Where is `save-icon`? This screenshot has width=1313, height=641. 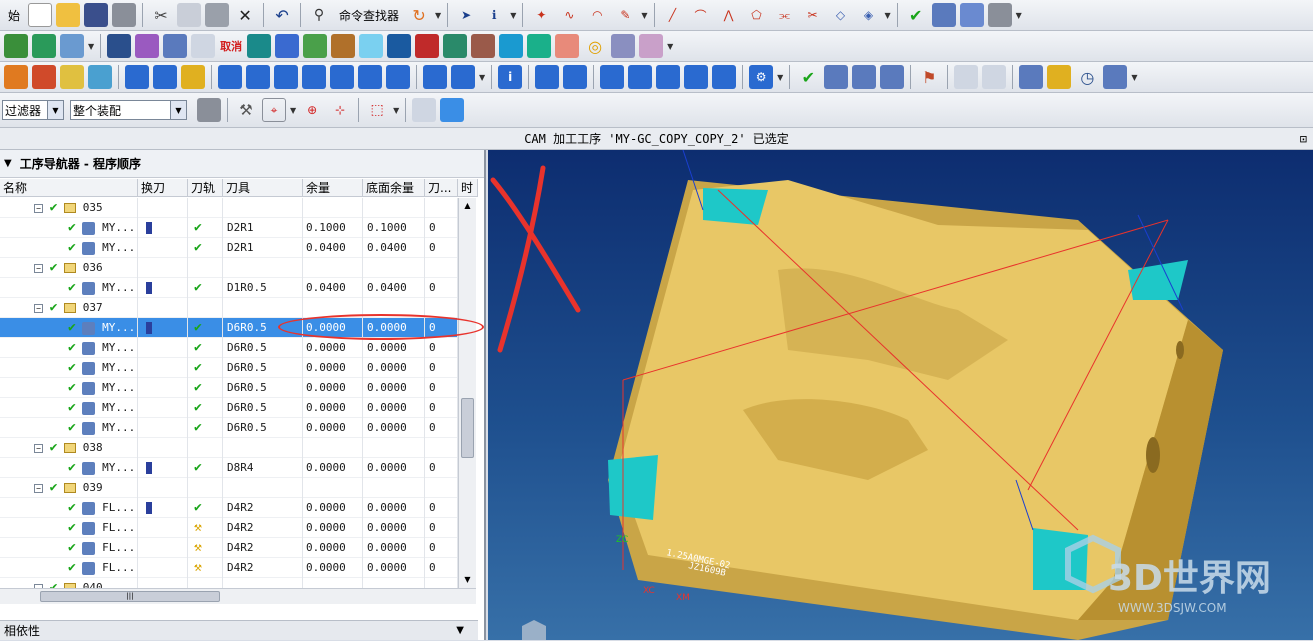
save-icon is located at coordinates (96, 15).